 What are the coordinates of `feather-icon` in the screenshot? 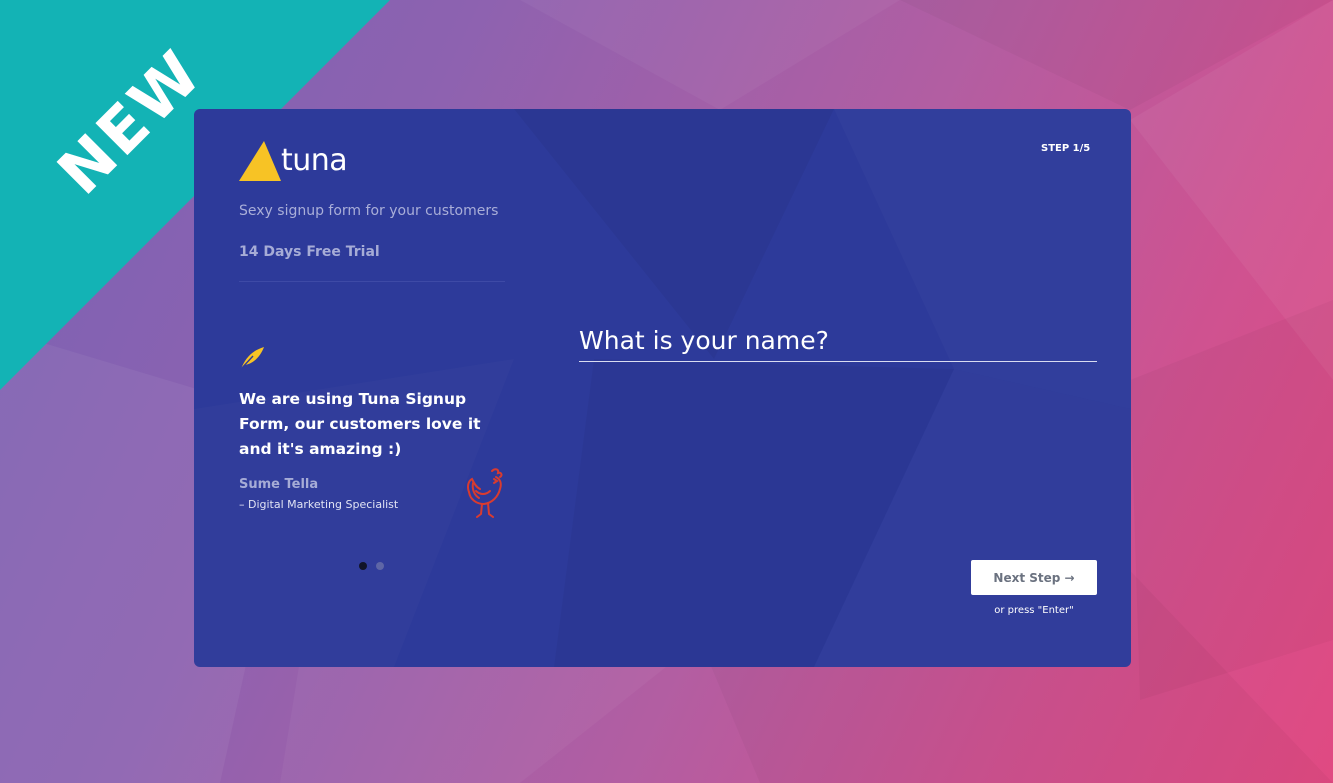 It's located at (252, 358).